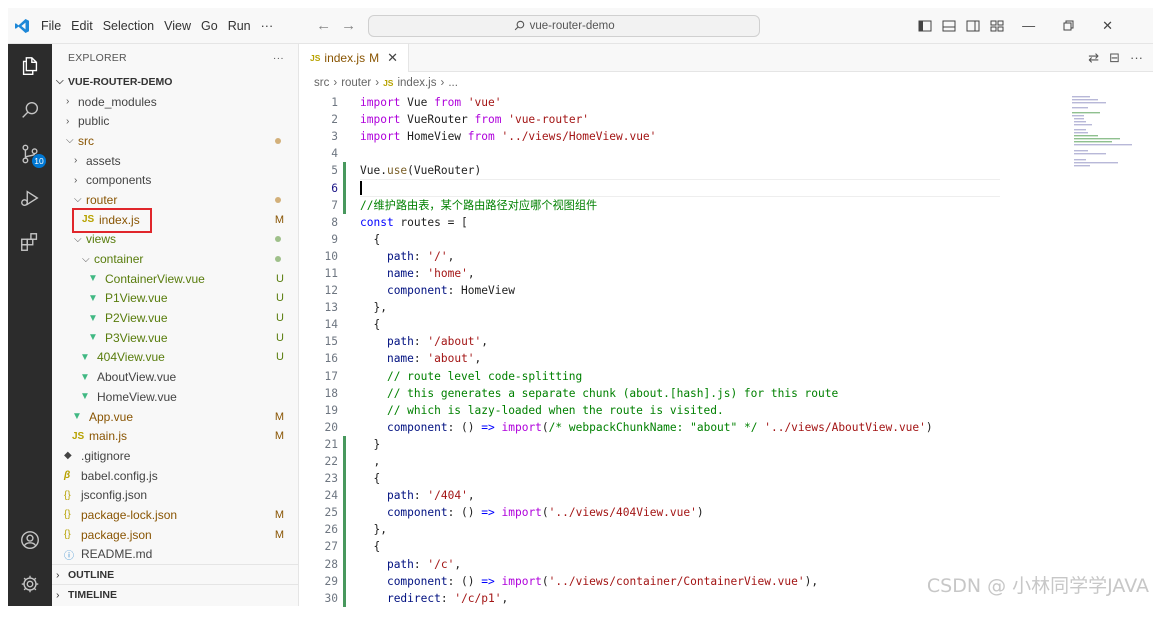 The width and height of the screenshot is (1153, 618). Describe the element at coordinates (278, 140) in the screenshot. I see `modified-dot` at that location.